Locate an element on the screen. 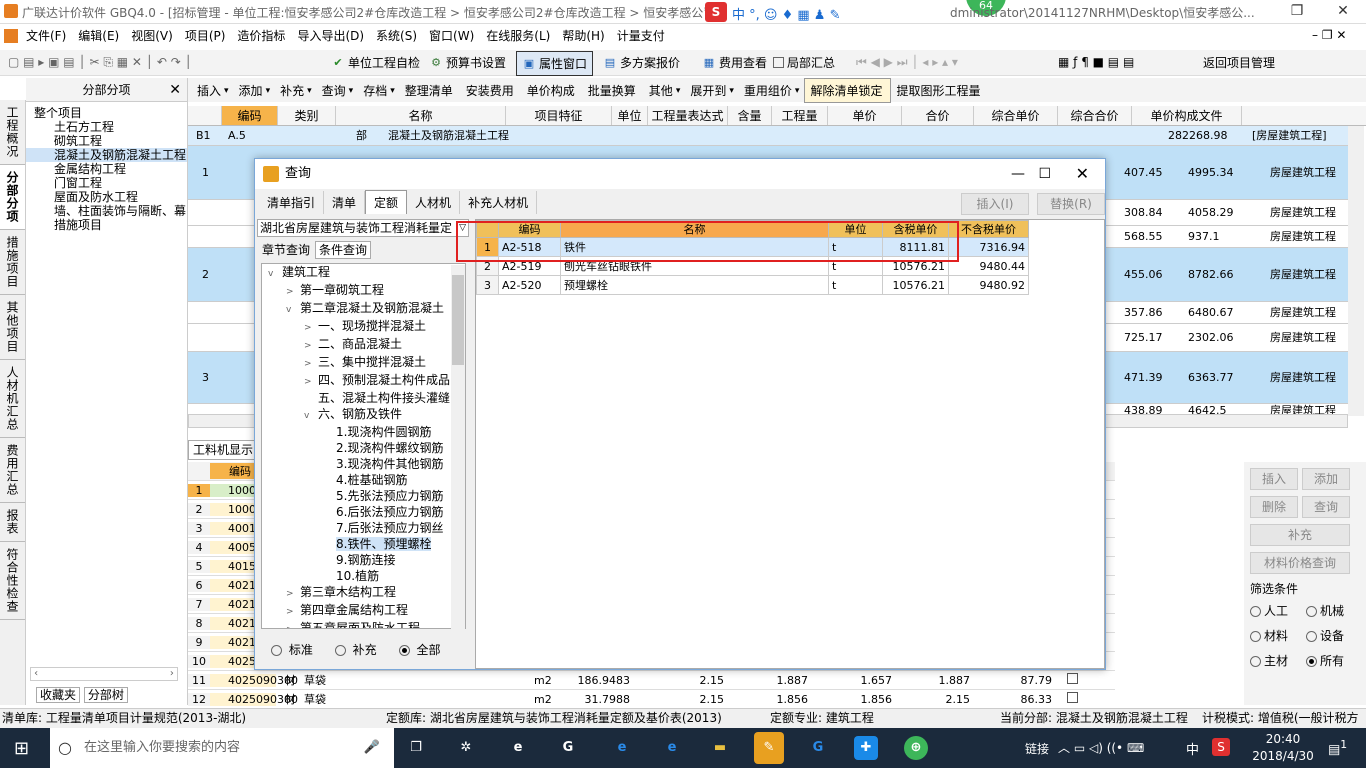  folder-icon: ▬ is located at coordinates (720, 748).